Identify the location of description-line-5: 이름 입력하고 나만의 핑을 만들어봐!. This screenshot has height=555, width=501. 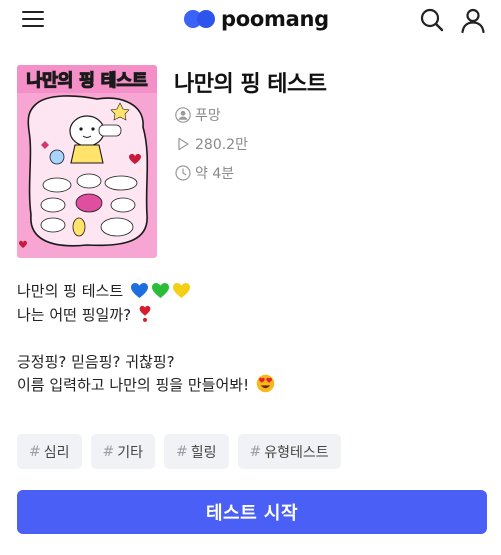
(146, 386).